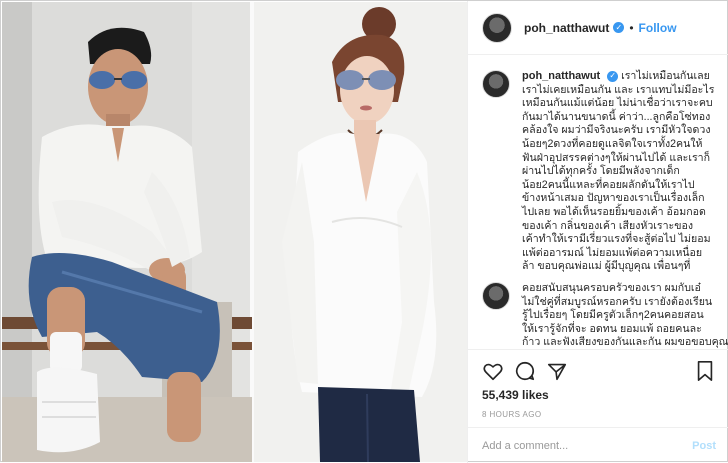  Describe the element at coordinates (512, 414) in the screenshot. I see `post-timestamp: 8 HOURS AGO` at that location.